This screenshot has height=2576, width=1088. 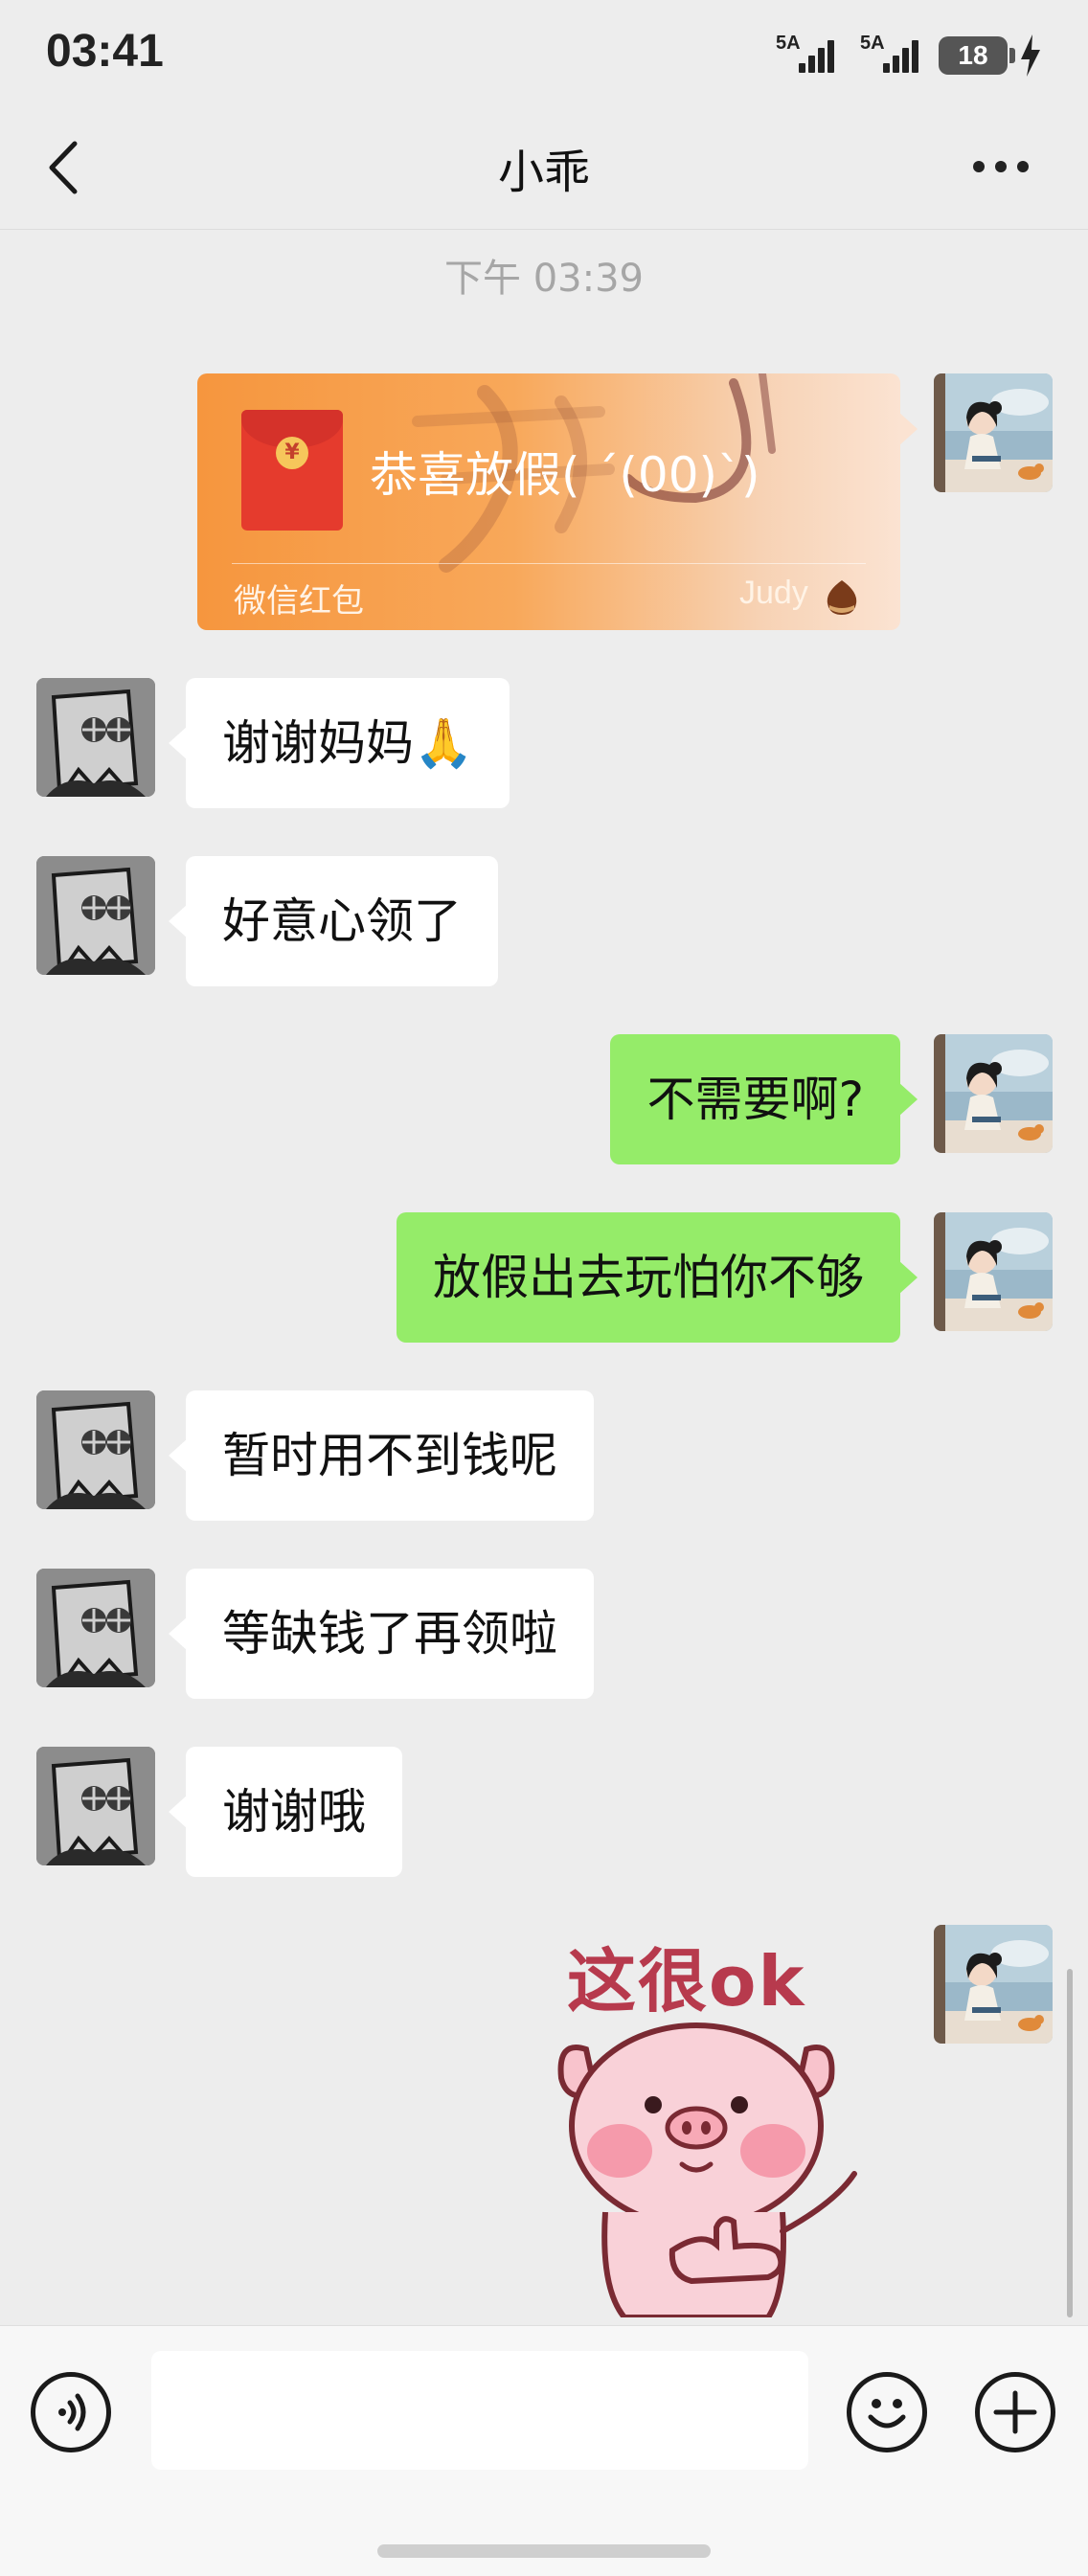 What do you see at coordinates (657, 1277) in the screenshot?
I see `message-bubble-outgoing: 放假出去玩怕你不够` at bounding box center [657, 1277].